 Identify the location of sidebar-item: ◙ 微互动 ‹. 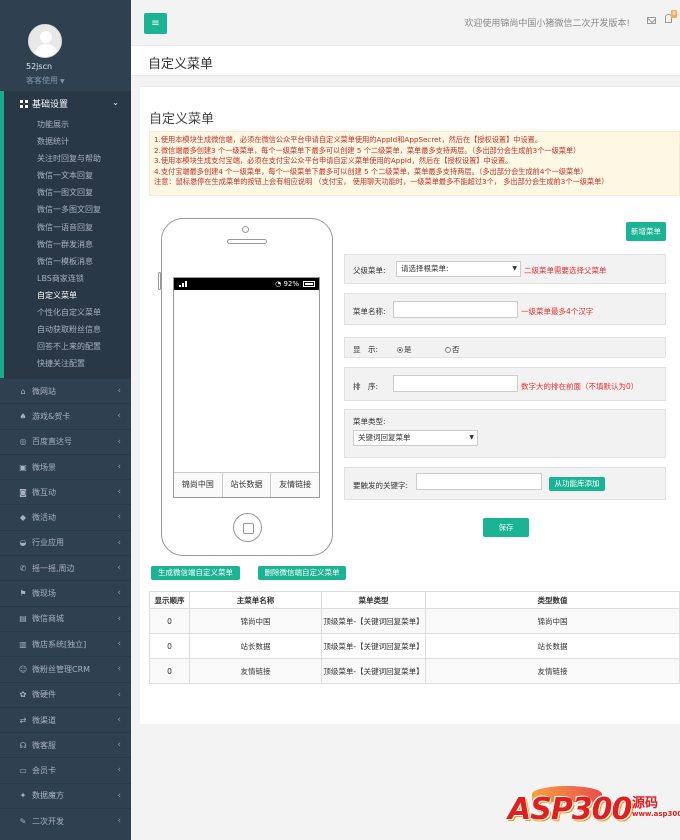
(65, 491).